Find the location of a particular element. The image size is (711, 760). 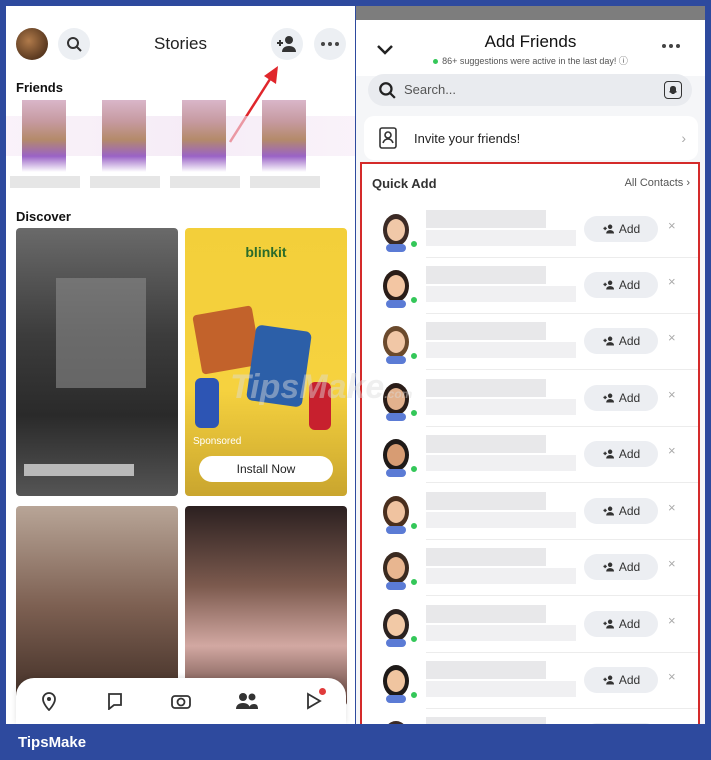

invite-friends-row: Invite your friends! › is located at coordinates (531, 138).